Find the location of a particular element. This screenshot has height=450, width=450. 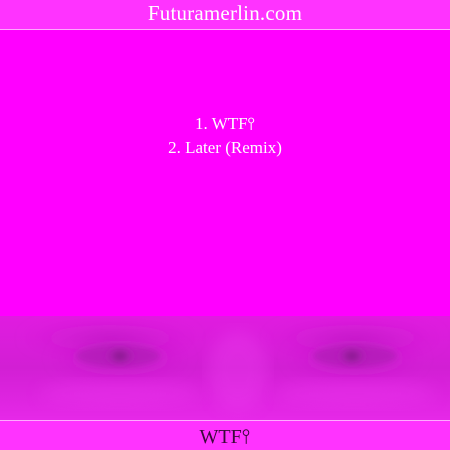

header-bar: Futuramerlin.com is located at coordinates (225, 15).